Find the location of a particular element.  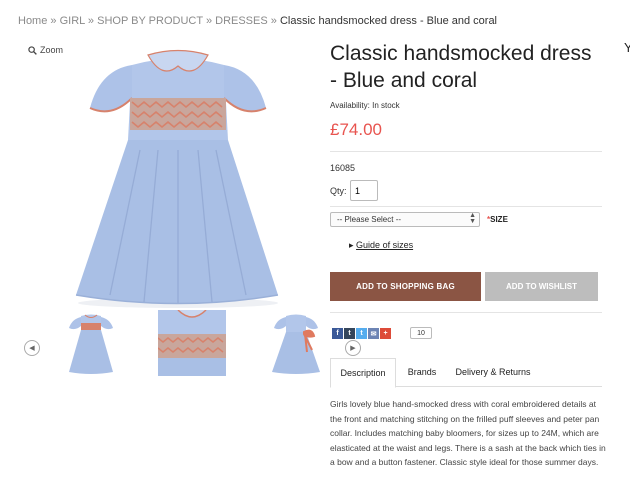

add-to-bag-button: ADD TO SHOPPING BAG is located at coordinates (405, 286).